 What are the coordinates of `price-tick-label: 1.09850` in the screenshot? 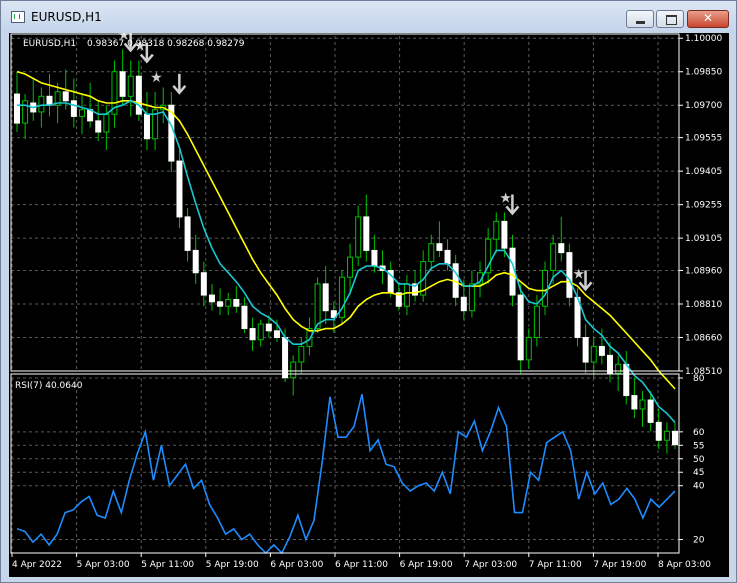 It's located at (703, 73).